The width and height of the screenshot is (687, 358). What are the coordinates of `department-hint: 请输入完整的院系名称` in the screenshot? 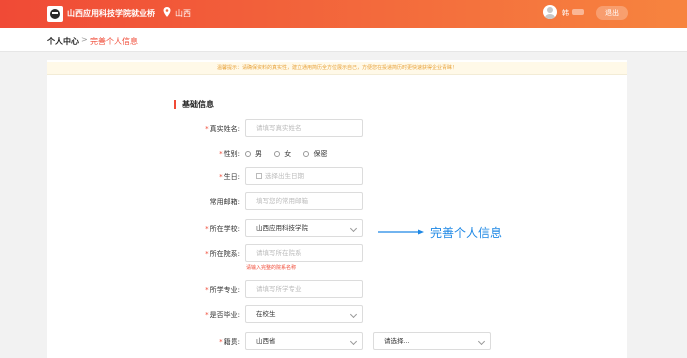 It's located at (271, 268).